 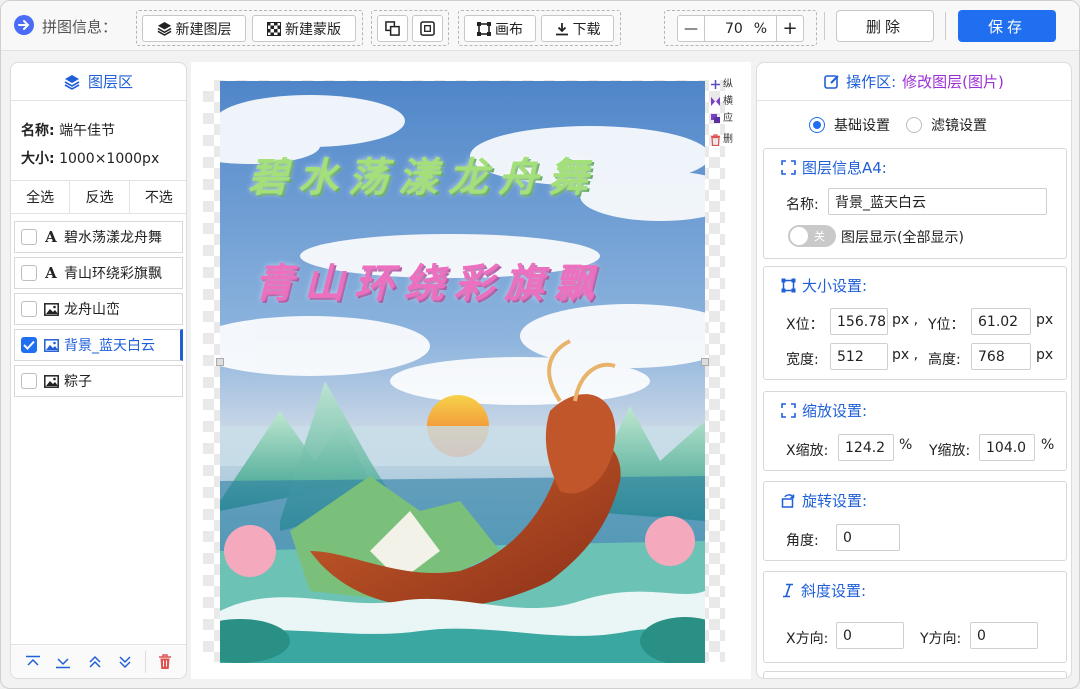 I want to click on scale-settings-title: 缩放设置:, so click(x=824, y=410).